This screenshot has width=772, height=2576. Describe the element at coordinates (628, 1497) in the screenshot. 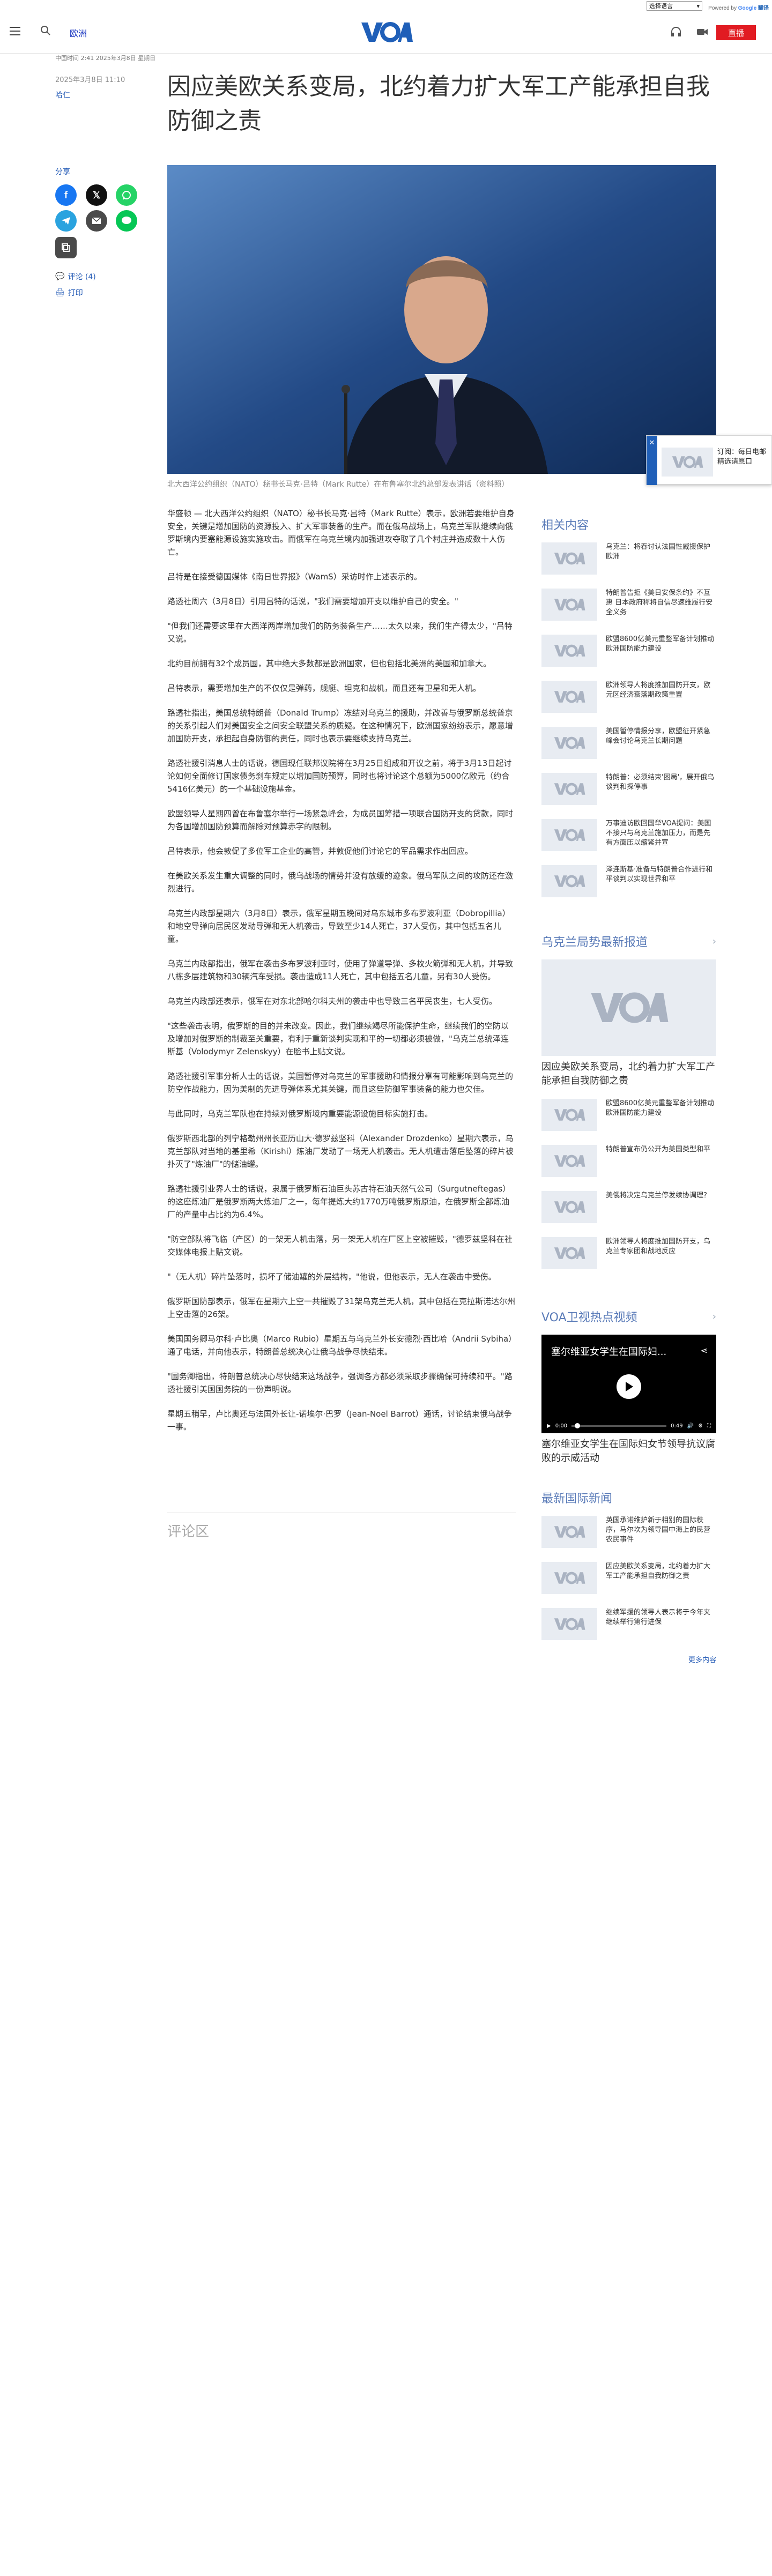

I see `intl-heading: 最新国际新闻` at that location.